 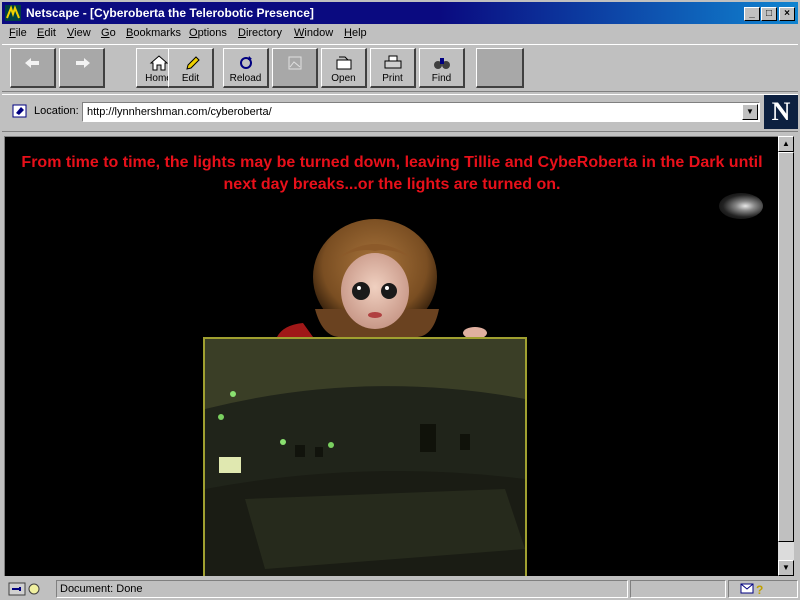 What do you see at coordinates (101, 589) in the screenshot?
I see `status-message: Document: Done` at bounding box center [101, 589].